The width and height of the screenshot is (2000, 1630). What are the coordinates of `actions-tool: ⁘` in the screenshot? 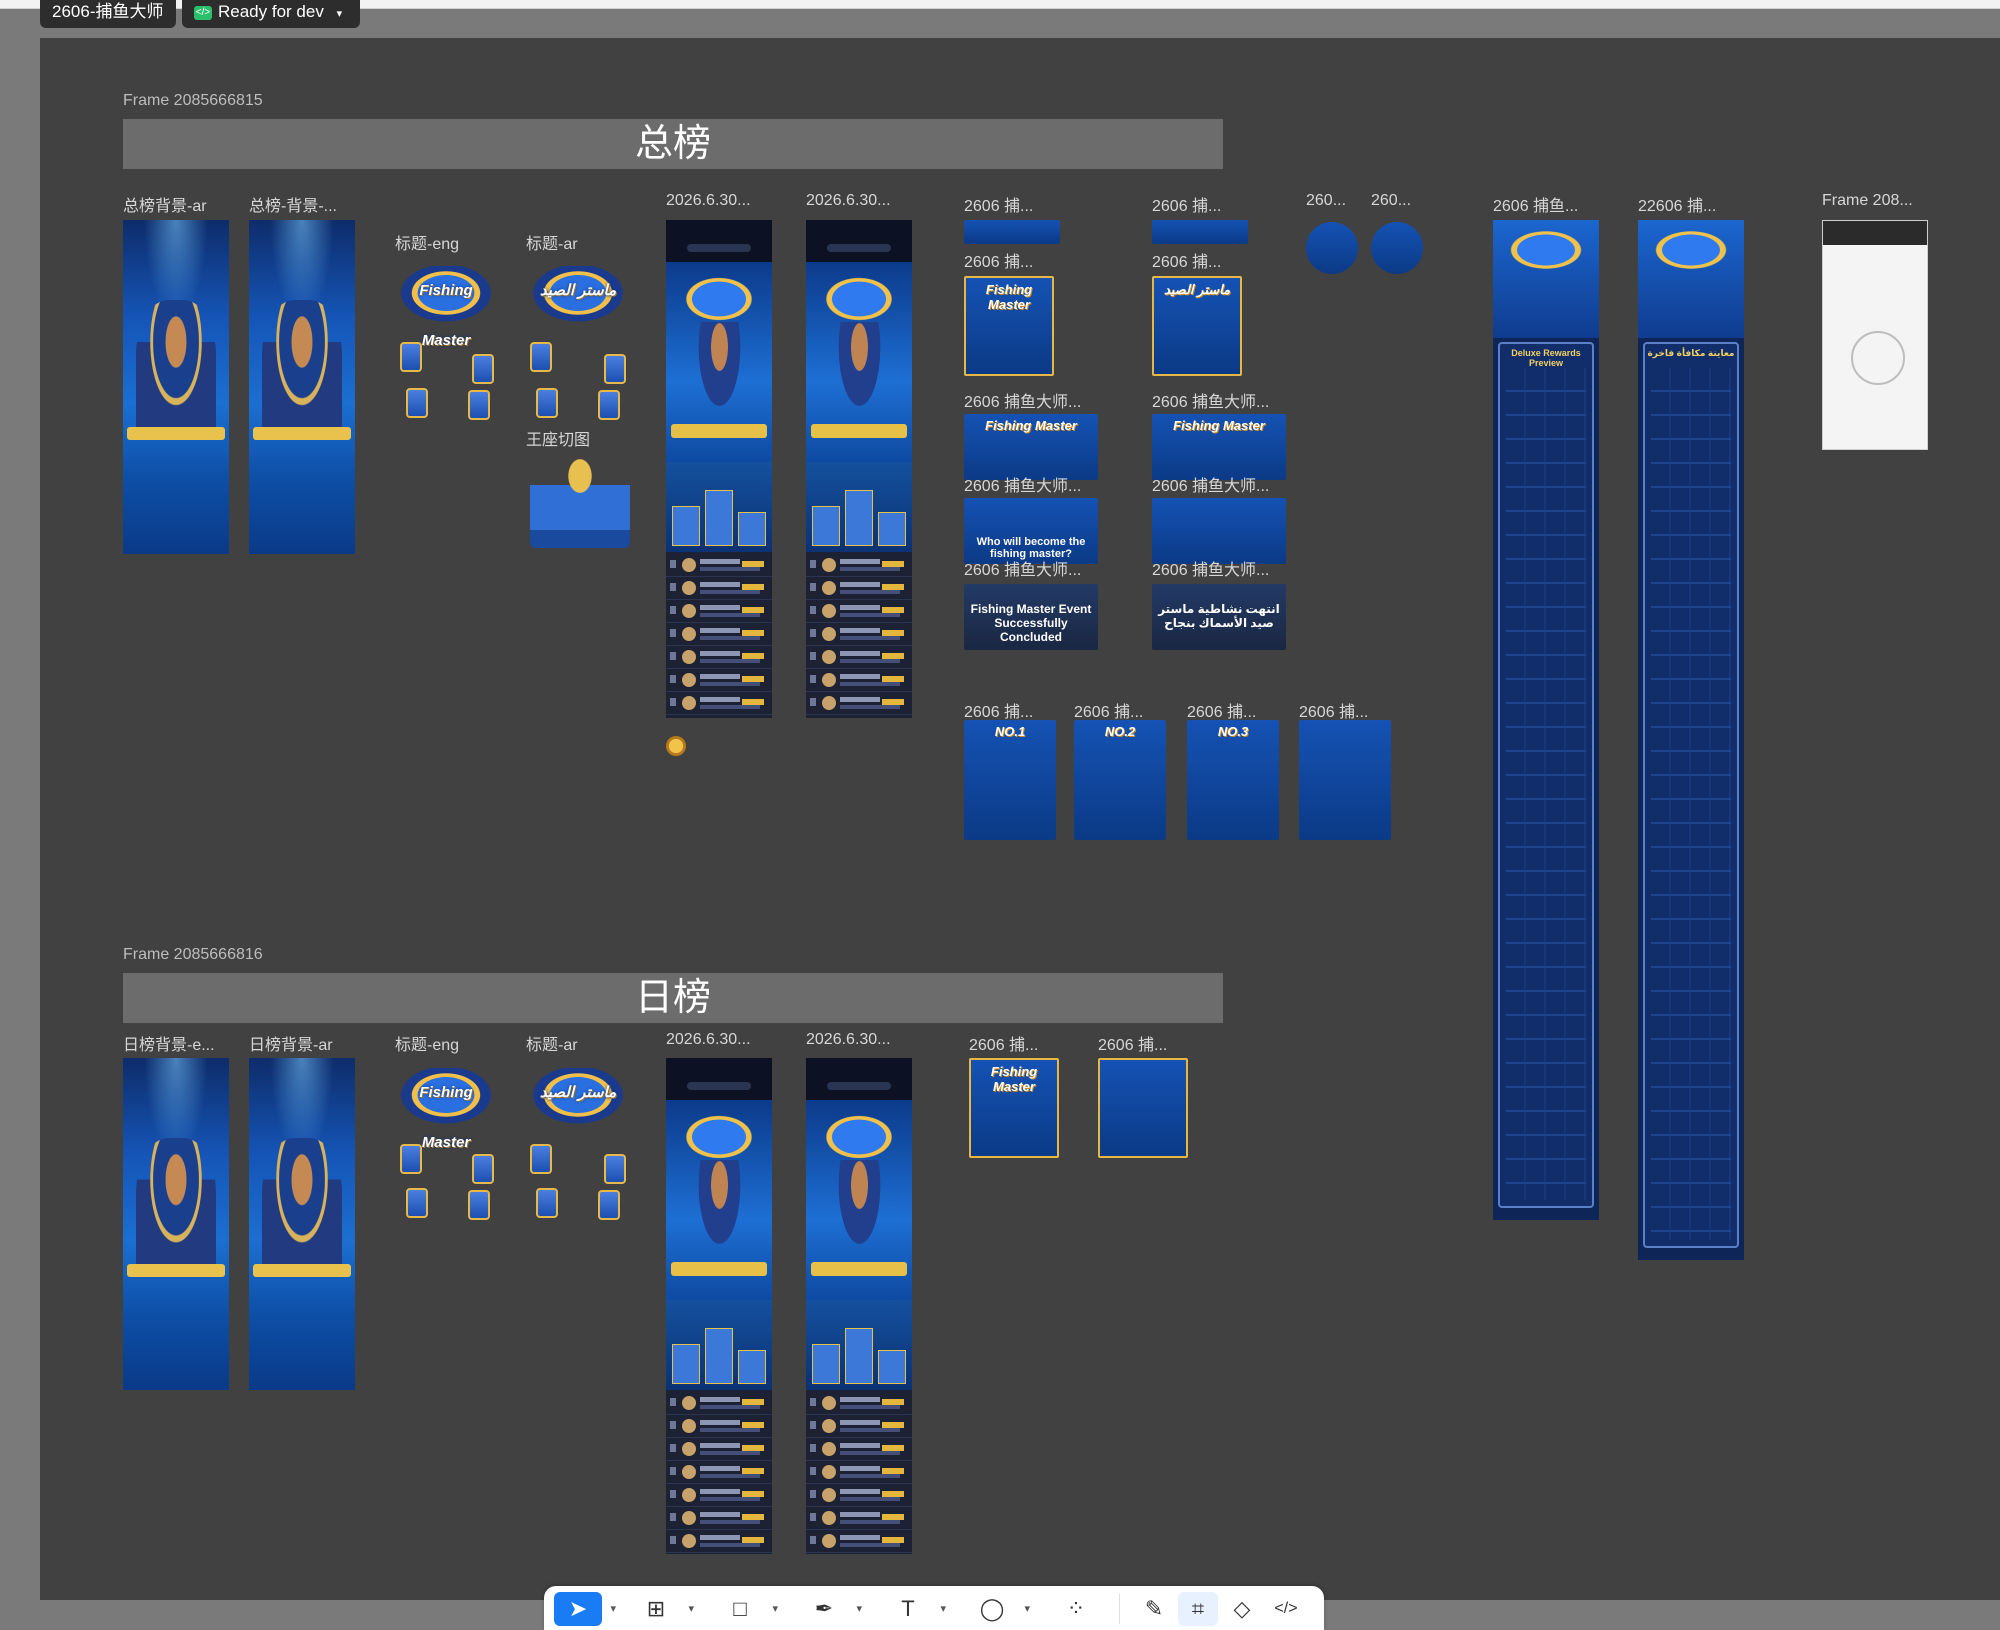 It's located at (1076, 1609).